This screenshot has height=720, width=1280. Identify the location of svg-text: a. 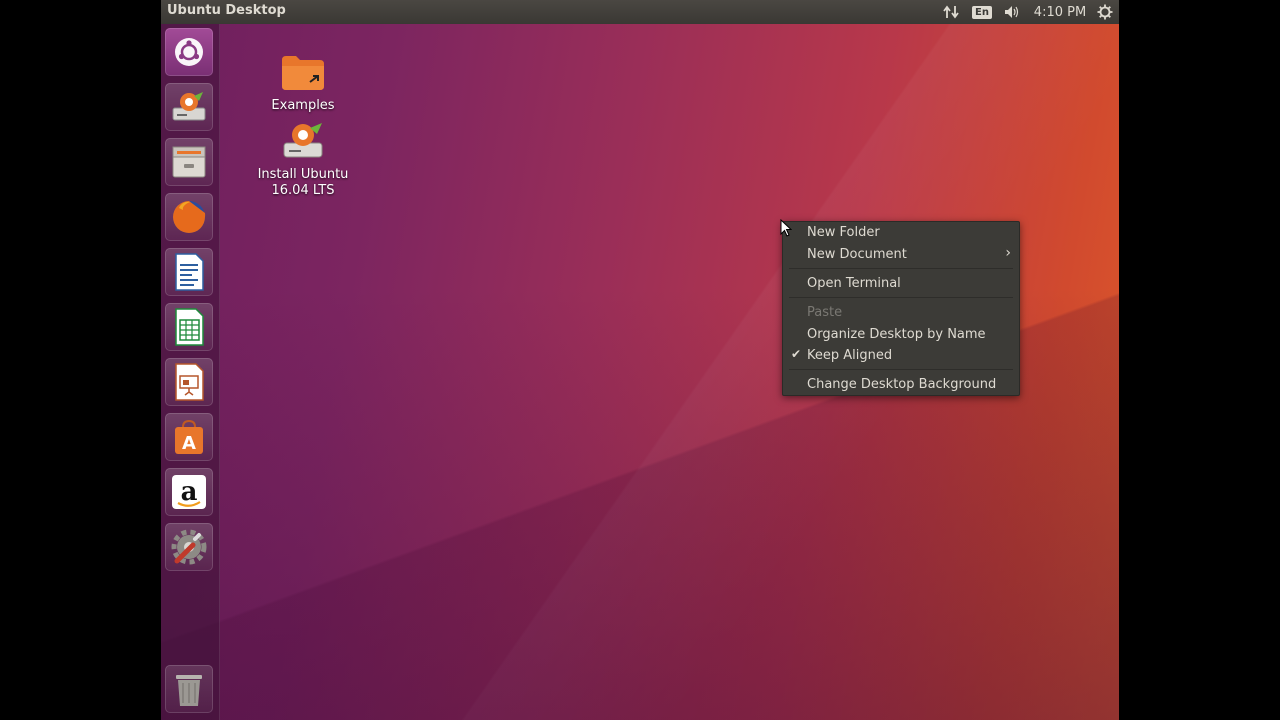
(189, 492).